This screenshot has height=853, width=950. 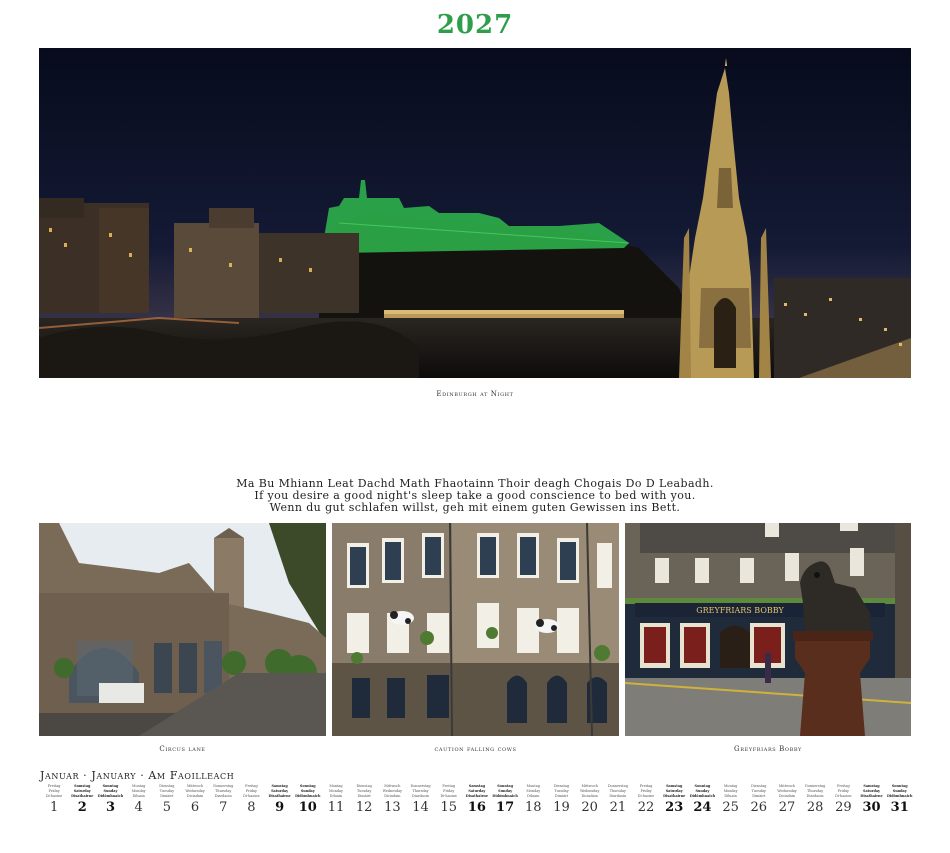 I want to click on calendar-day: Mittwoch Wednesday Diciadain 6, so click(x=195, y=800).